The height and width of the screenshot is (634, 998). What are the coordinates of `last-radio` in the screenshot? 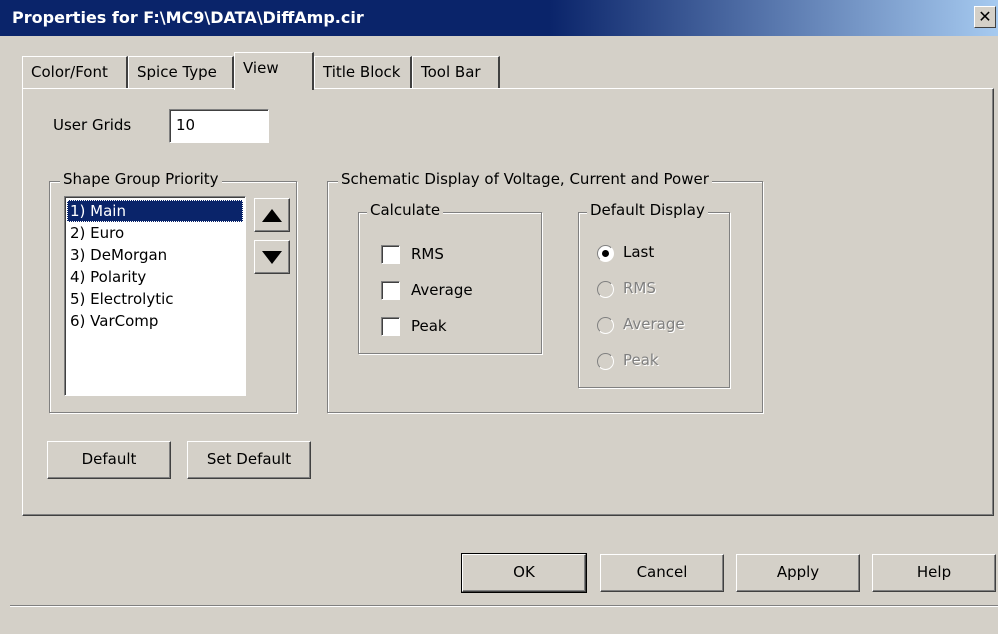 It's located at (605, 253).